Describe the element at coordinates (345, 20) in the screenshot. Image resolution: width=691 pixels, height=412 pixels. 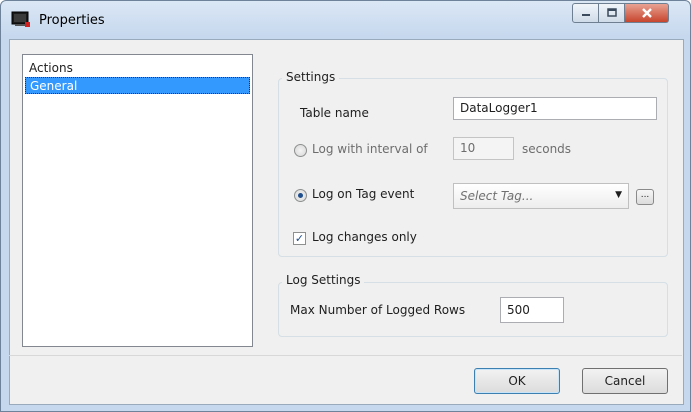
I see `title-bar: Properties` at that location.